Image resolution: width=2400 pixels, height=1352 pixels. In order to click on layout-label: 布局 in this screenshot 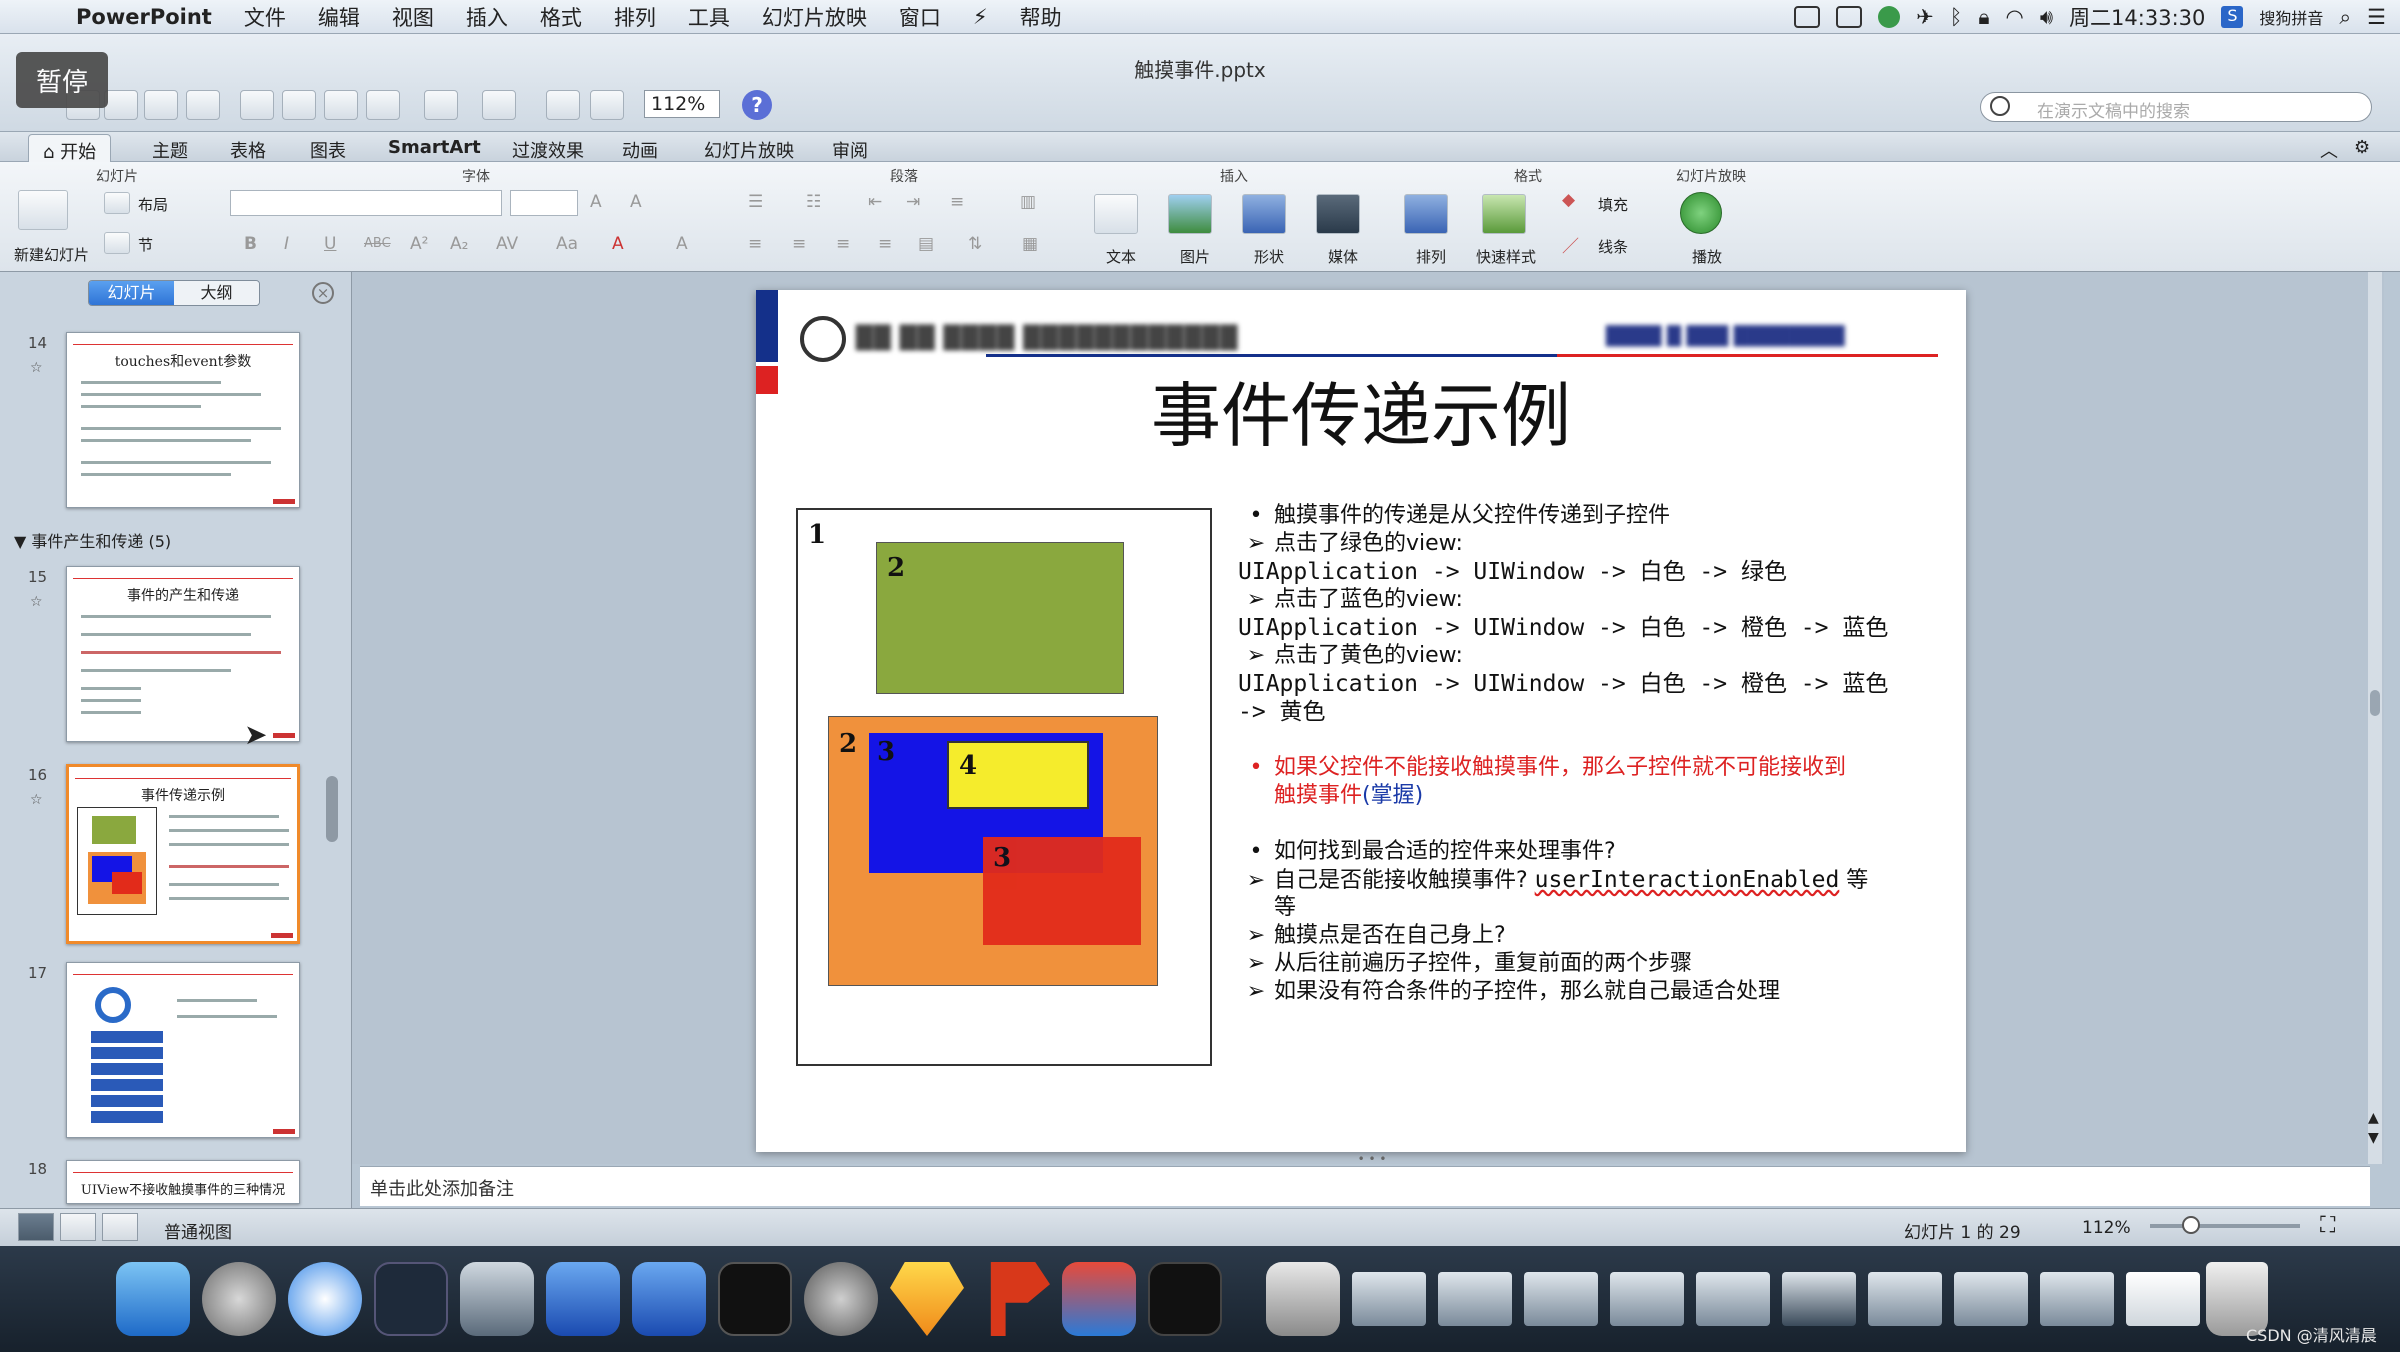, I will do `click(153, 204)`.